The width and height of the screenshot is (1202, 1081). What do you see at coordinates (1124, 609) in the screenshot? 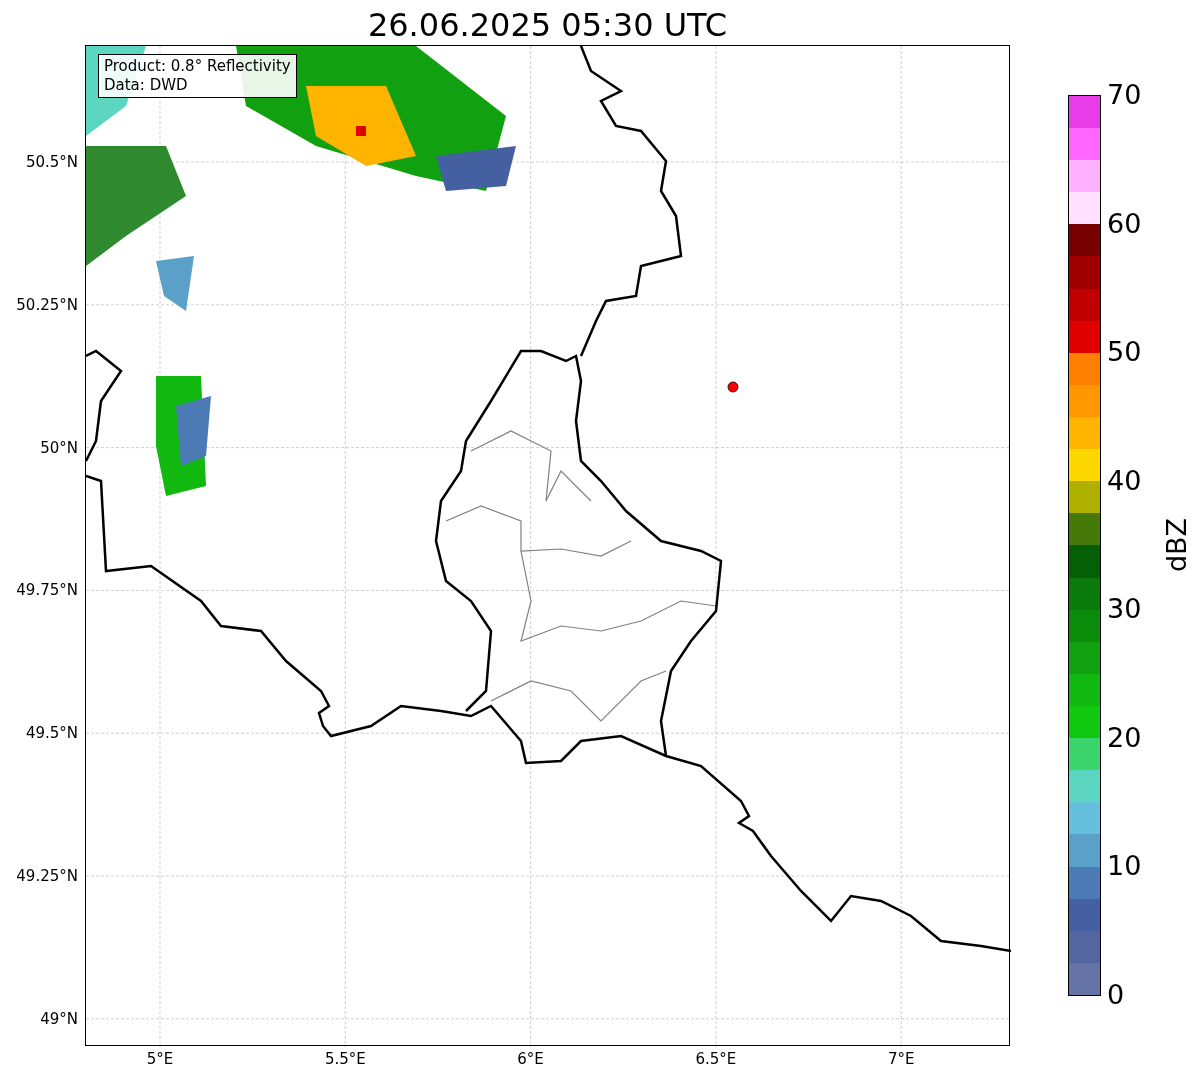
I see `colorbar-tick-label: 30` at bounding box center [1124, 609].